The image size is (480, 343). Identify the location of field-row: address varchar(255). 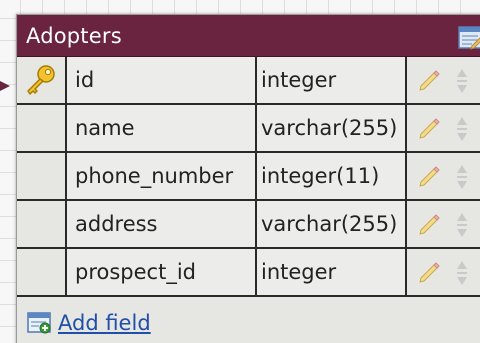
(248, 225).